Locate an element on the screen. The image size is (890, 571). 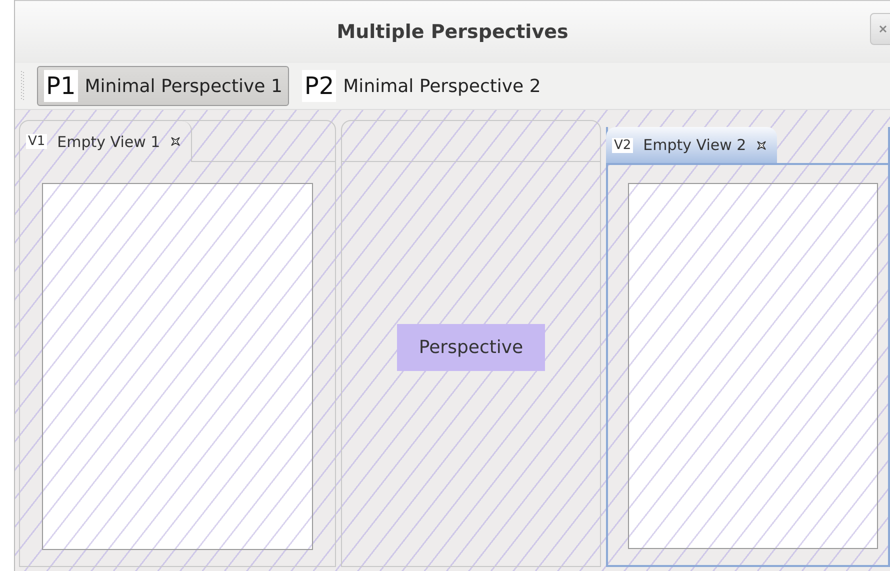
perspective-label: Minimal Perspective 2 is located at coordinates (442, 86).